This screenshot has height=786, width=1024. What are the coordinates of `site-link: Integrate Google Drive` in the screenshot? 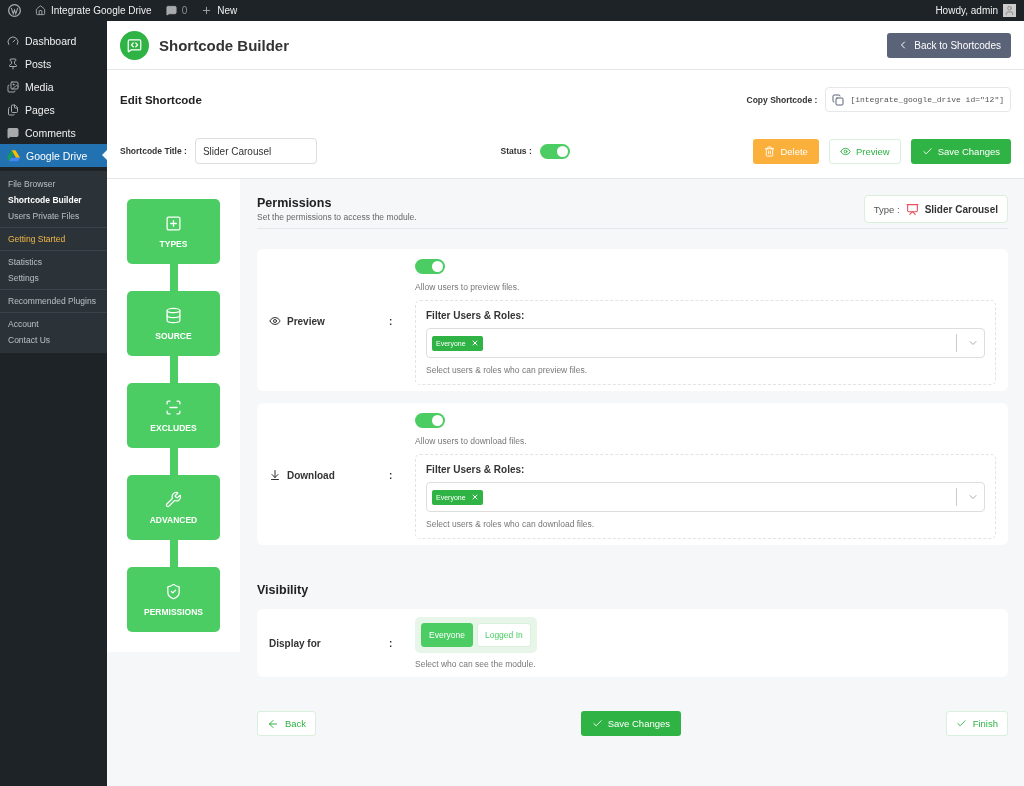 It's located at (101, 10).